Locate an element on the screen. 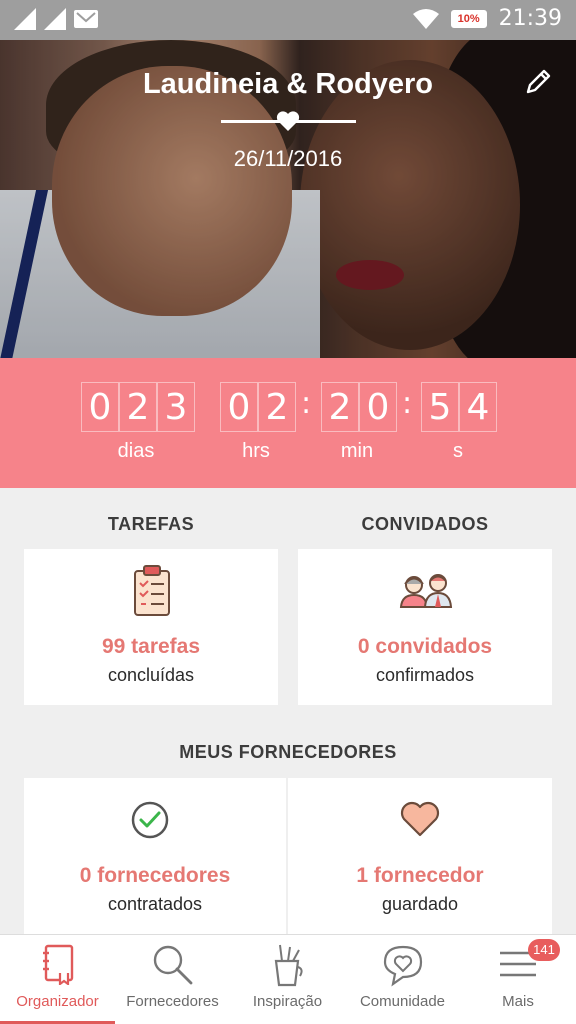 The width and height of the screenshot is (576, 1024). status-bar: 10% 21:39 is located at coordinates (288, 20).